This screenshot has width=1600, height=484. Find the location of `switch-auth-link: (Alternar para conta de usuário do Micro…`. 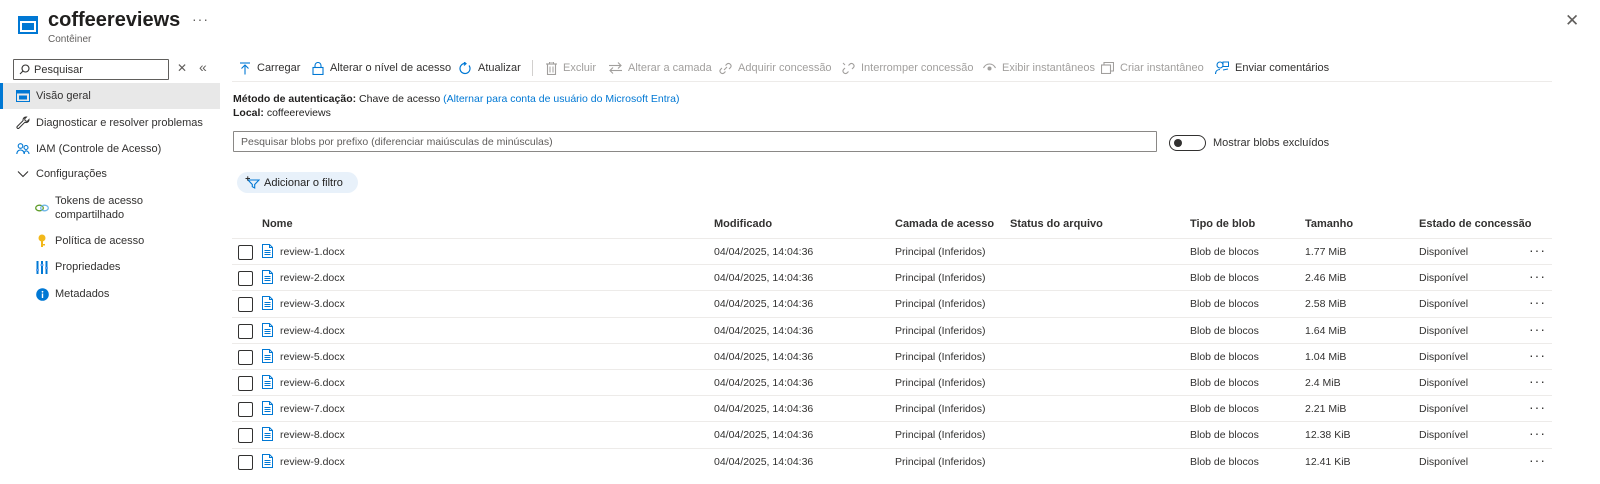

switch-auth-link: (Alternar para conta de usuário do Micro… is located at coordinates (561, 99).